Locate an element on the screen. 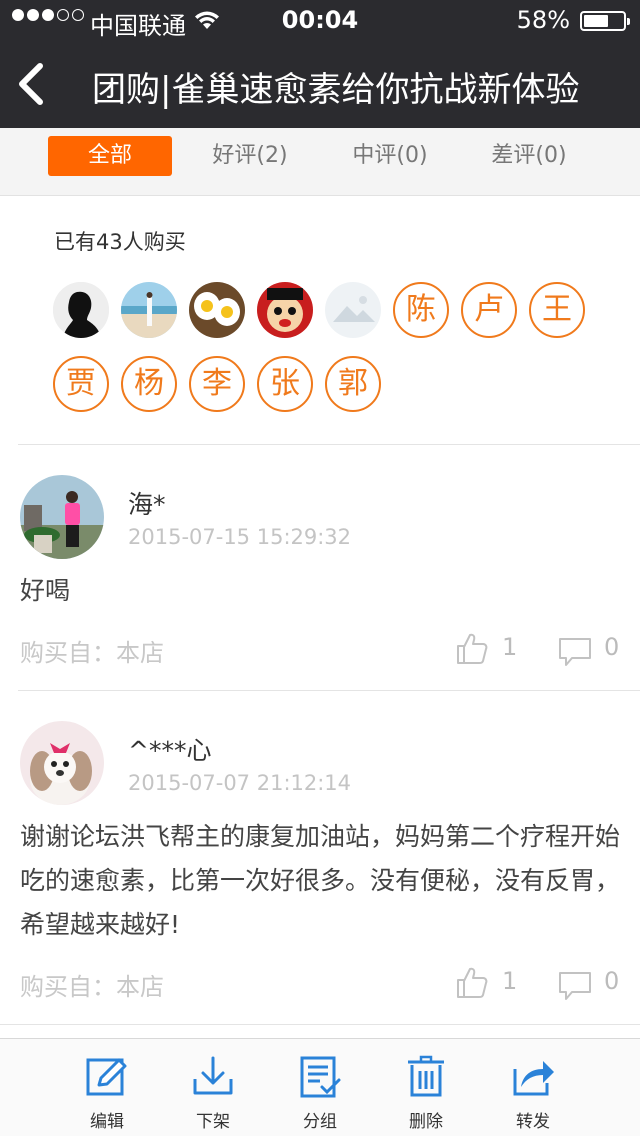 This screenshot has height=1136, width=640. buyer-name-badge: 李 is located at coordinates (217, 384).